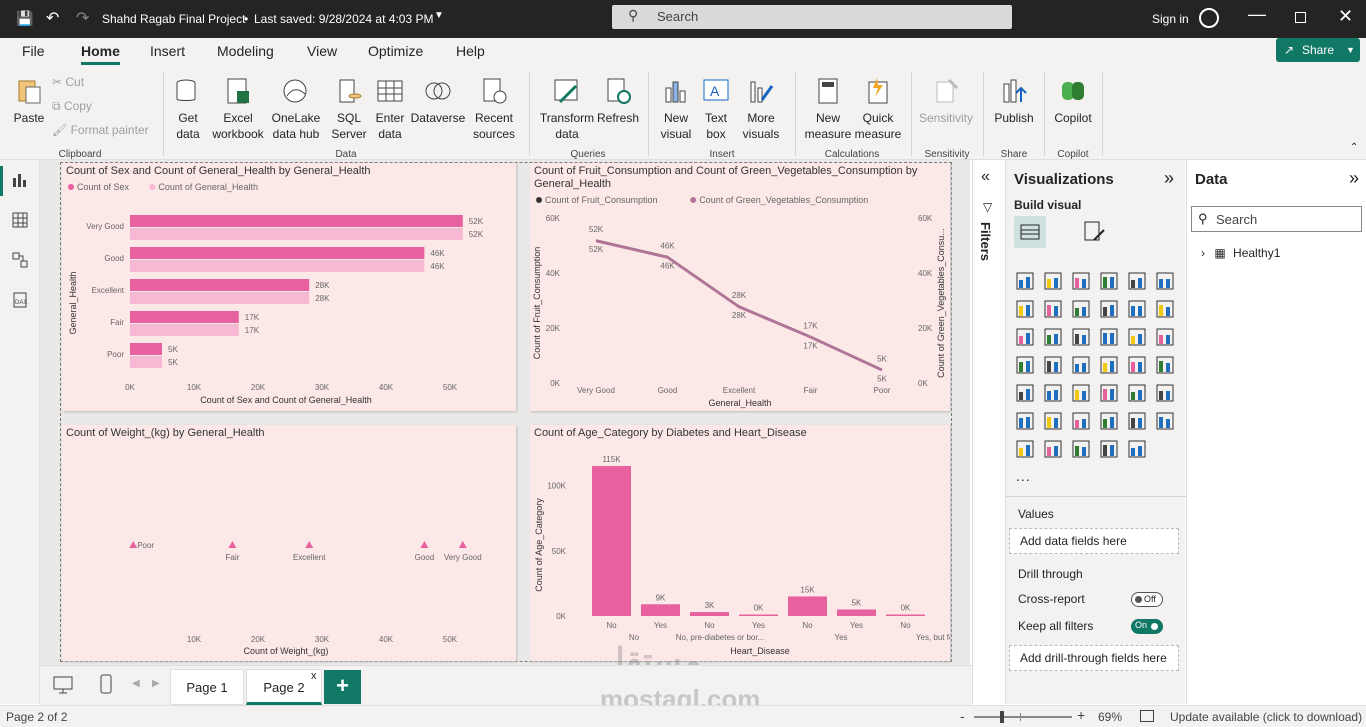 The height and width of the screenshot is (727, 1366). What do you see at coordinates (985, 177) in the screenshot?
I see `expand-chevron-icon: «` at bounding box center [985, 177].